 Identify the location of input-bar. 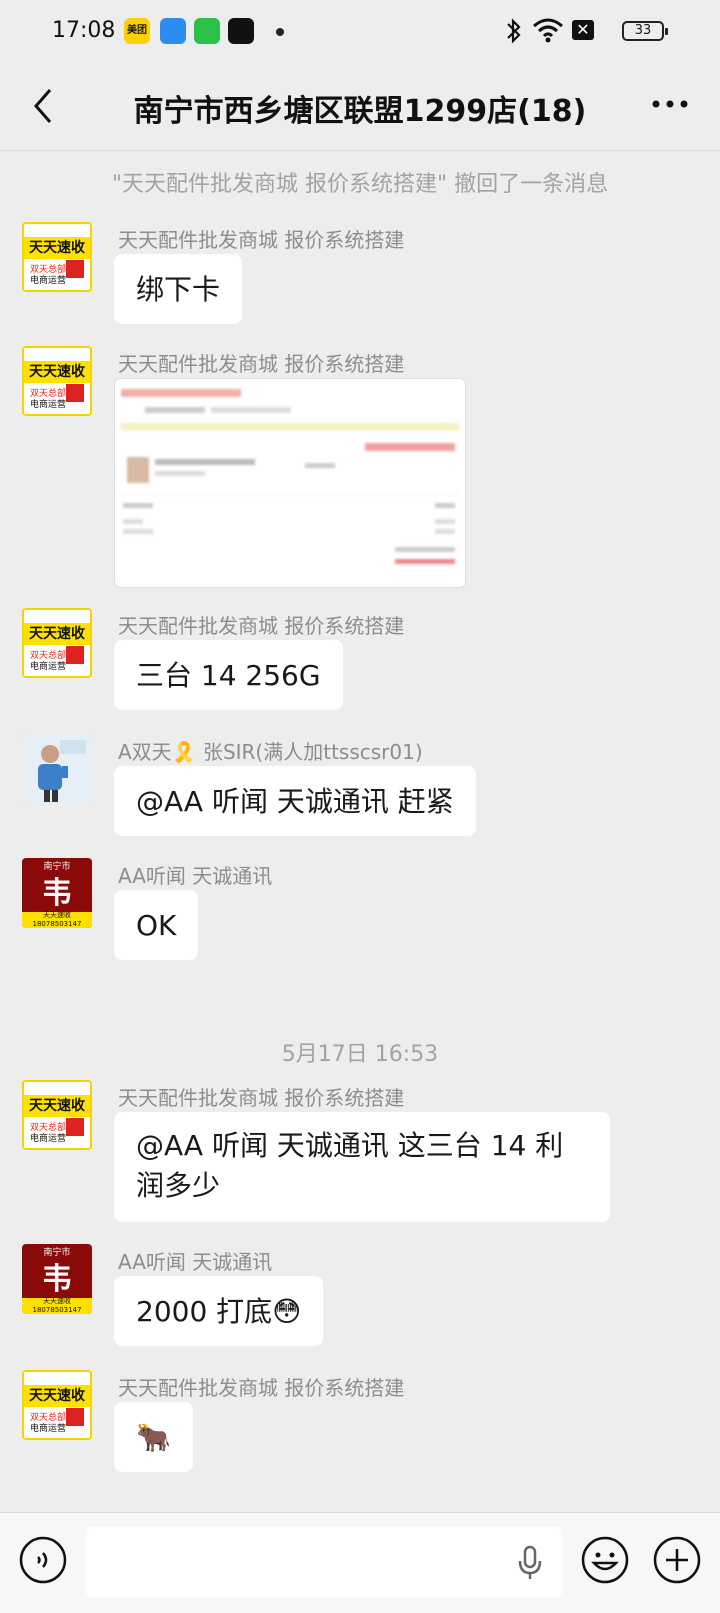
(360, 1562).